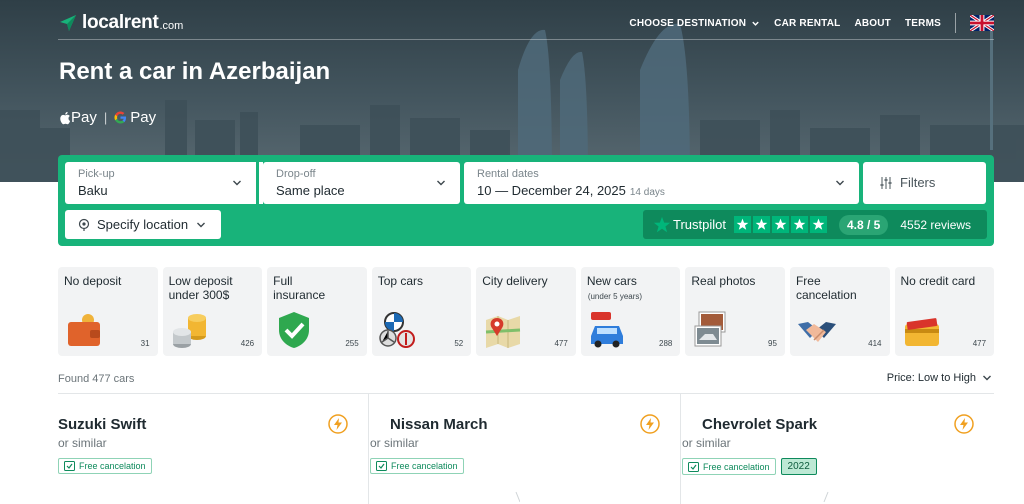 This screenshot has height=504, width=1024. I want to click on free-cancelation-badge: Free cancelation, so click(417, 466).